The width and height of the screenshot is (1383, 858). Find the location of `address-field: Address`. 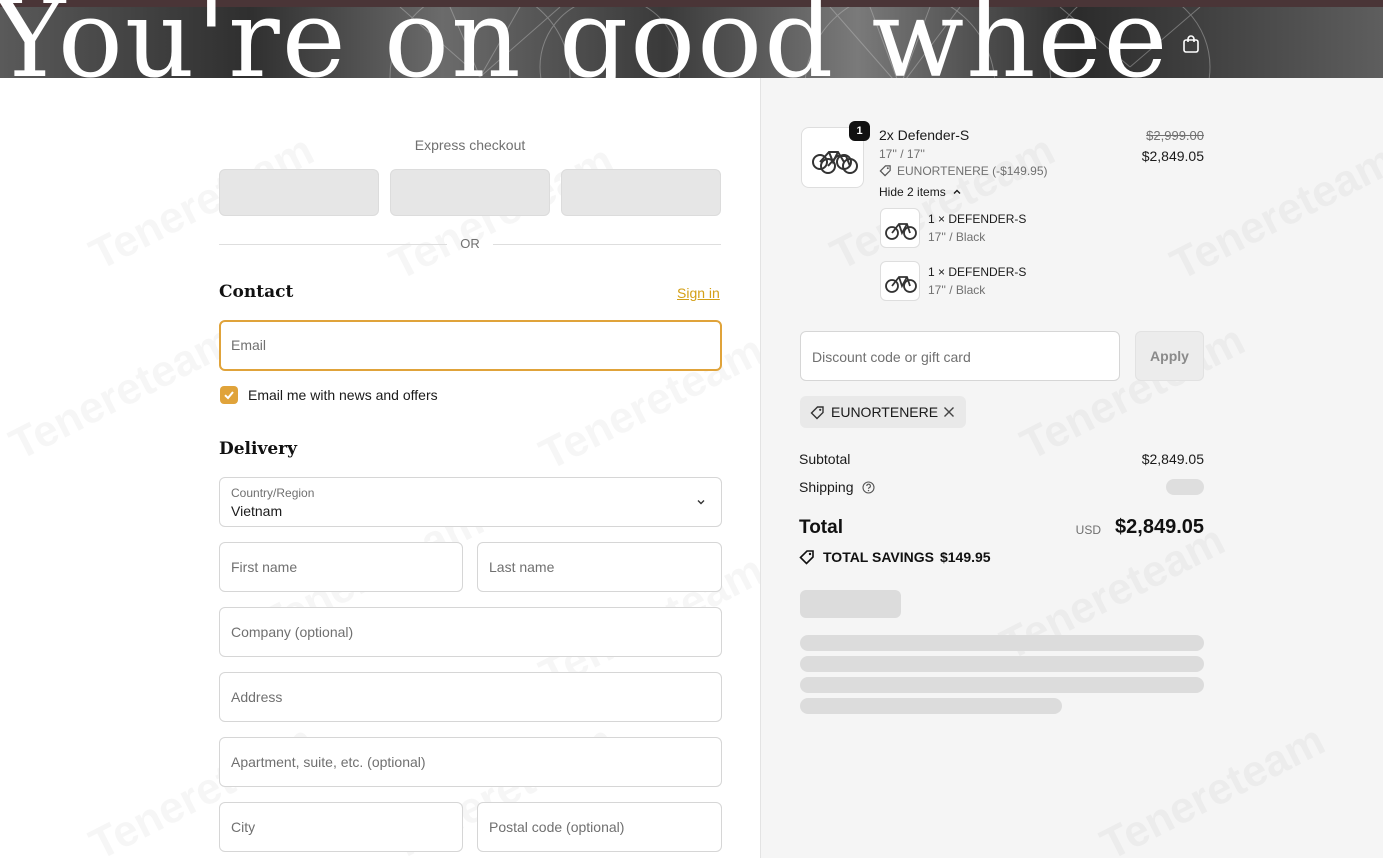

address-field: Address is located at coordinates (470, 697).